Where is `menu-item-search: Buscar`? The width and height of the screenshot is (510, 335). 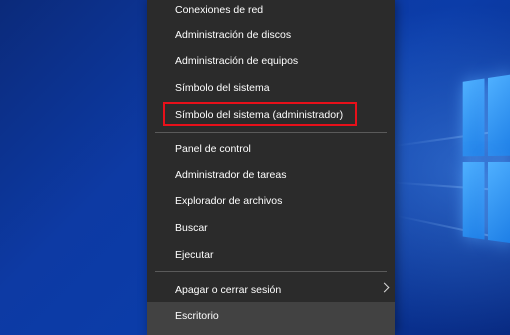 menu-item-search: Buscar is located at coordinates (271, 228).